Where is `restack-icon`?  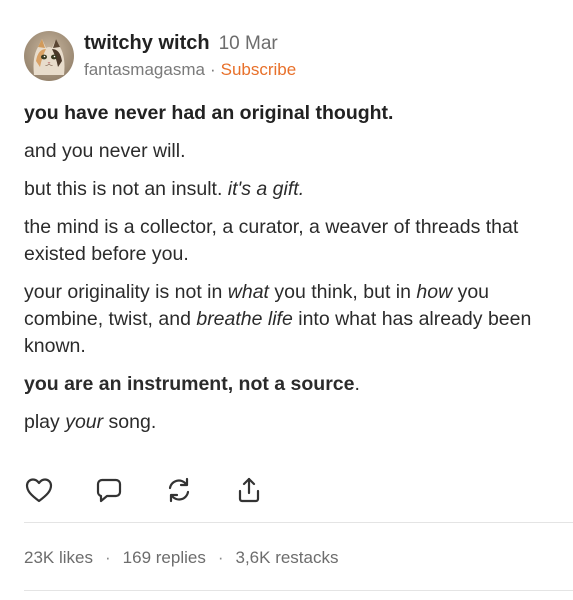
restack-icon is located at coordinates (179, 490).